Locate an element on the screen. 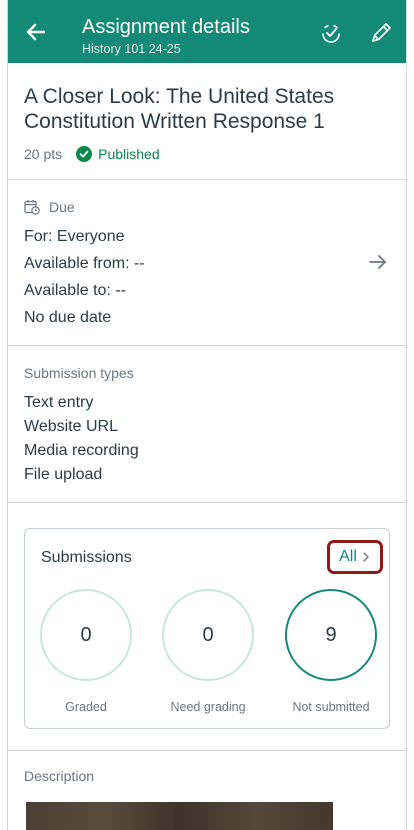 This screenshot has height=830, width=414. assignment-meta: 20 pts Published is located at coordinates (92, 154).